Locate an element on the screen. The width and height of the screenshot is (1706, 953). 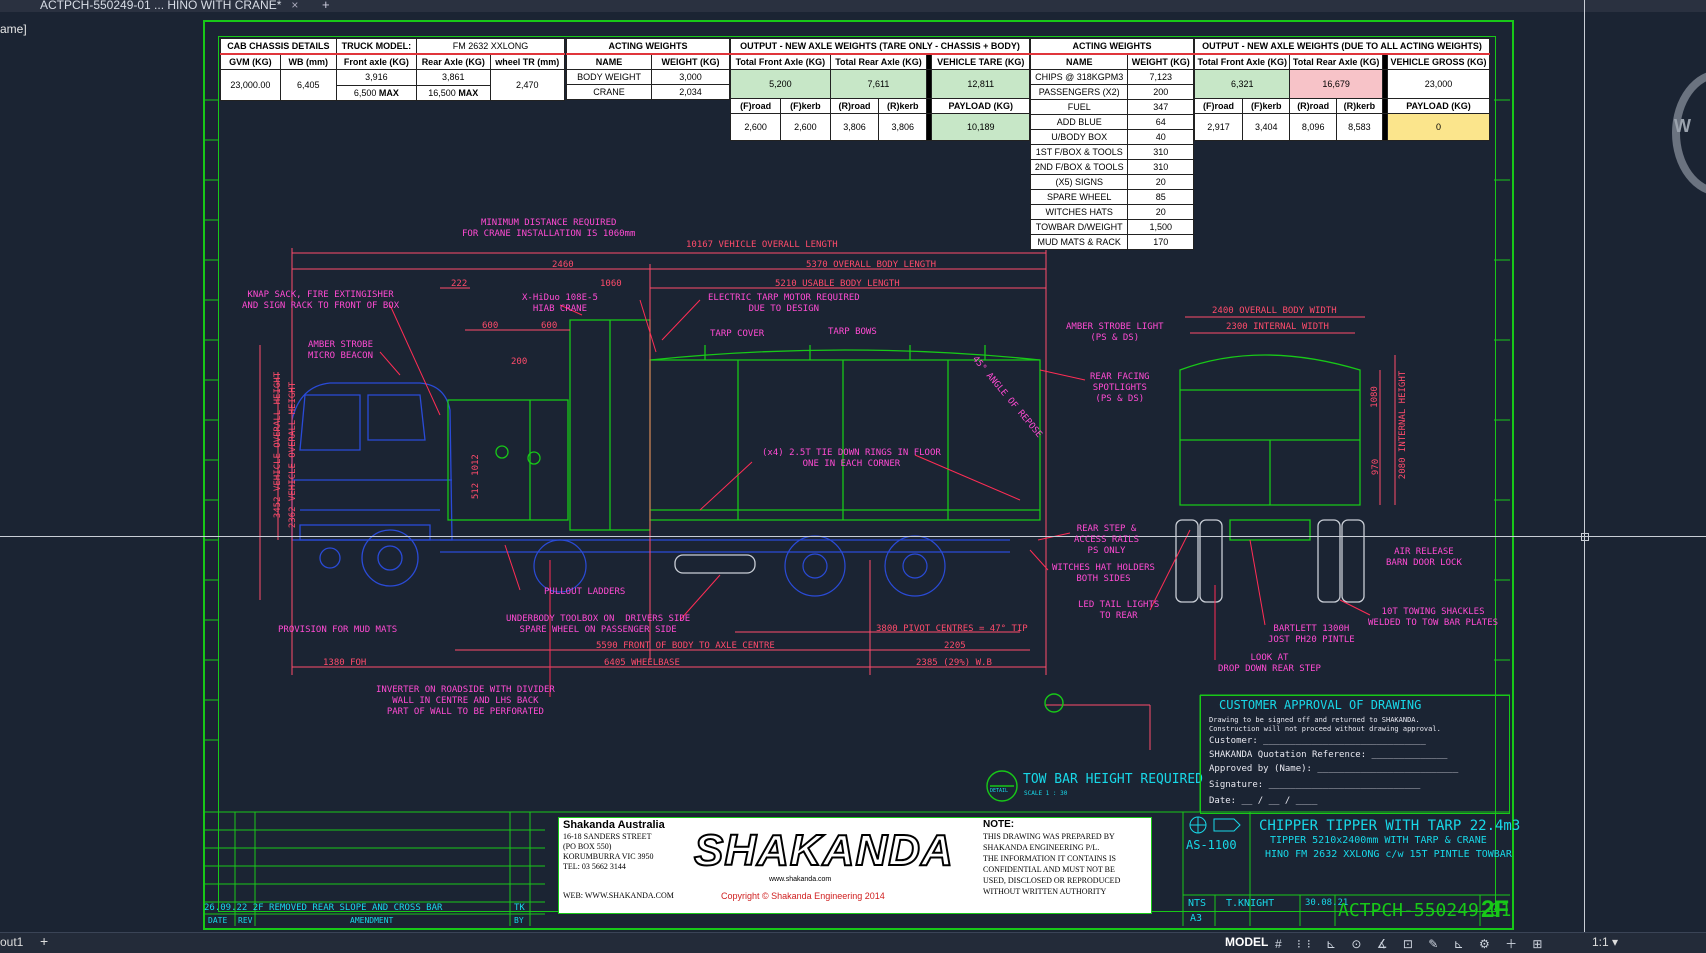
compass-icon is located at coordinates (1215, 825).